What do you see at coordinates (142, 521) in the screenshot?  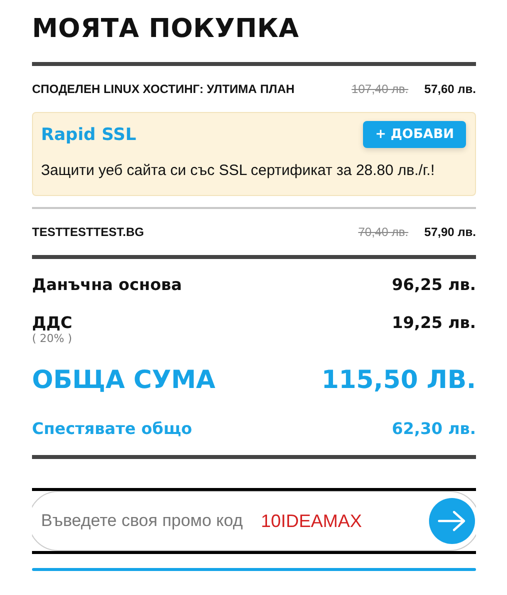 I see `promo-placeholder: Въведете своя промо код` at bounding box center [142, 521].